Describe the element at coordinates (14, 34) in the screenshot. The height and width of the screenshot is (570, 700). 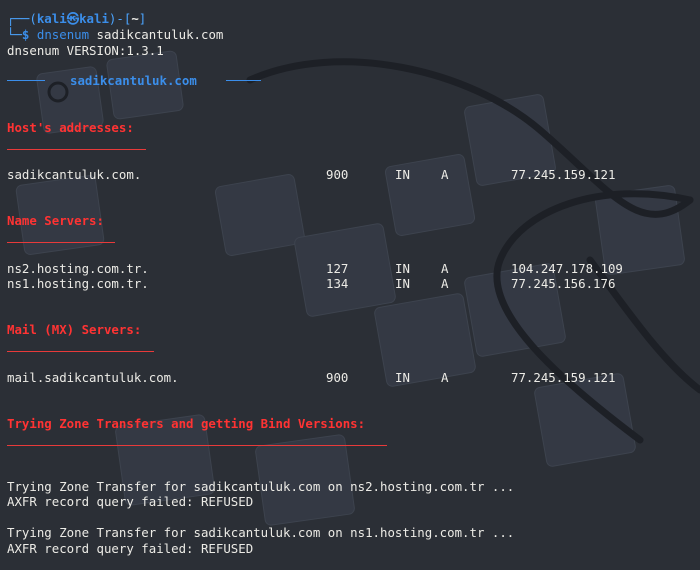
I see `prompt-bottom-corner: └─` at that location.